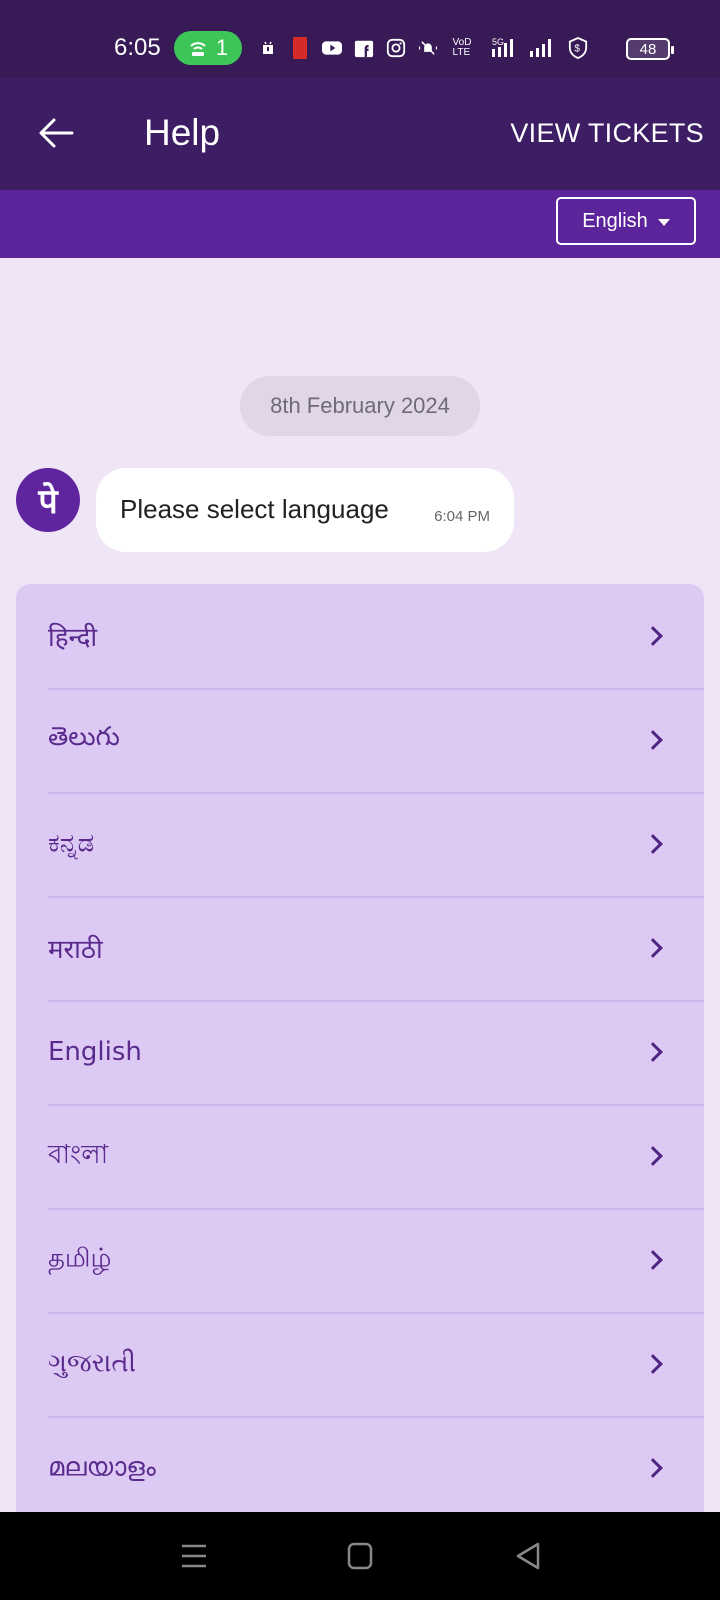 The image size is (720, 1600). Describe the element at coordinates (80, 1258) in the screenshot. I see `language-label: தமிழ்` at that location.